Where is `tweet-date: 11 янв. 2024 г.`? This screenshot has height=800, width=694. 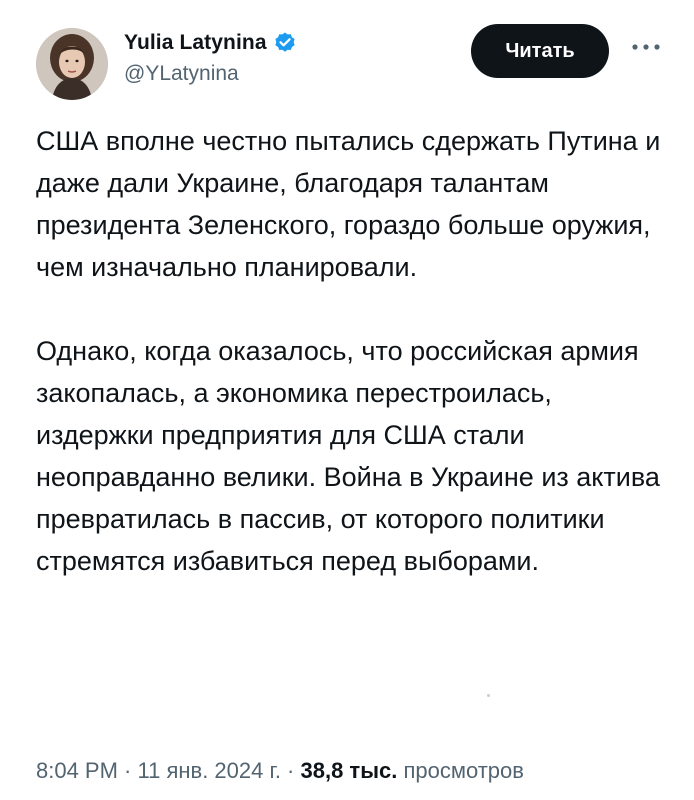 tweet-date: 11 янв. 2024 г. is located at coordinates (209, 770).